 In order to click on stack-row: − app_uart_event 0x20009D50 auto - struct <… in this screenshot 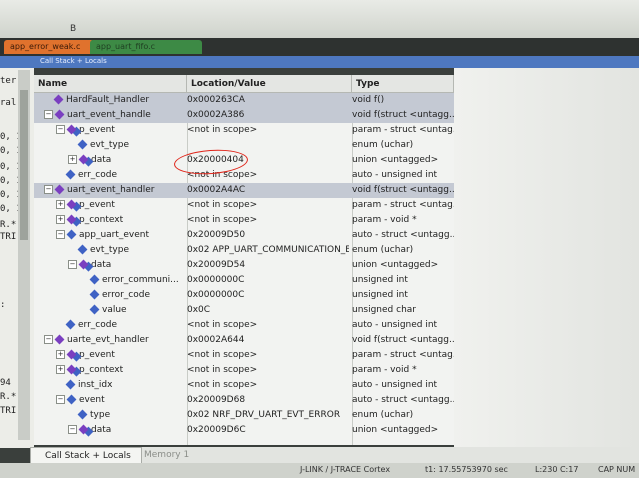, I will do `click(244, 235)`.